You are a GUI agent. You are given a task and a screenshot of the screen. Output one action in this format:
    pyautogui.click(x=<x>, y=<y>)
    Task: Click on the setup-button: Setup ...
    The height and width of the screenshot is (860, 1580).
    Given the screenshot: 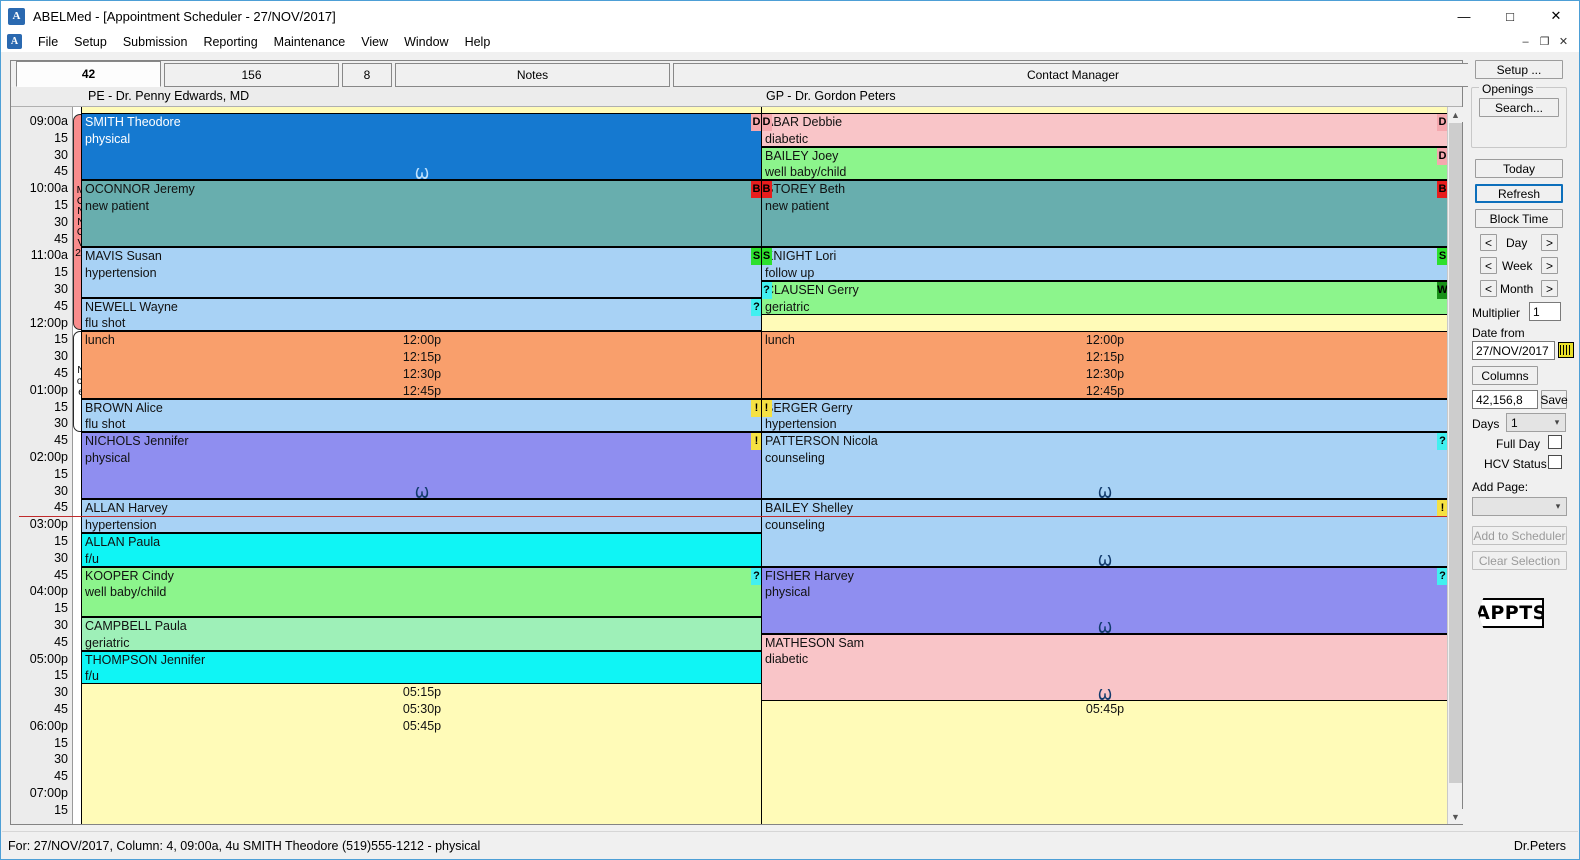 What is the action you would take?
    pyautogui.click(x=1519, y=69)
    